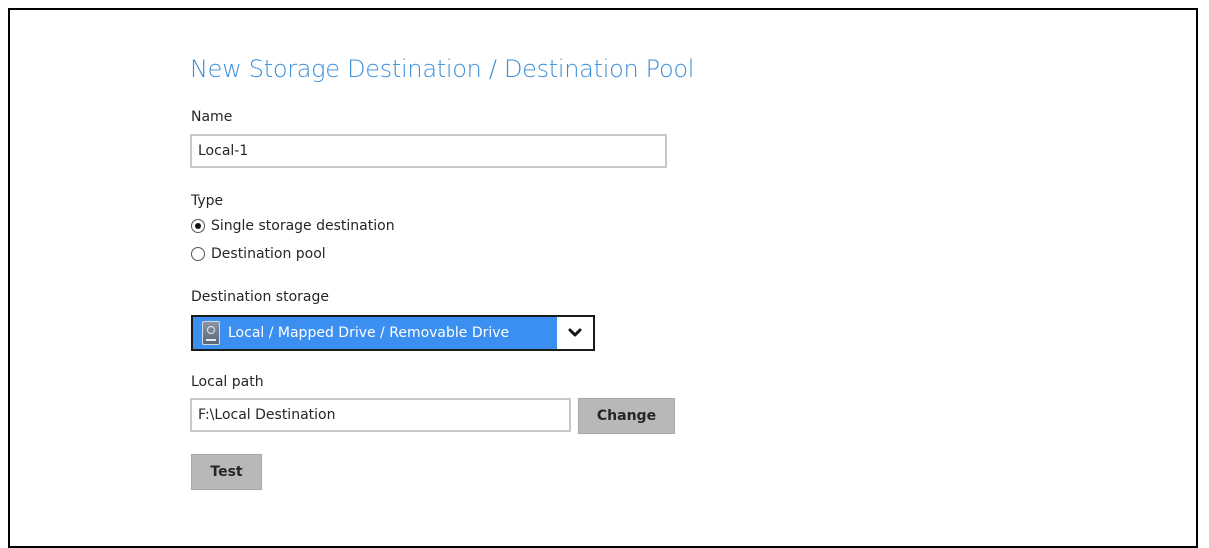 This screenshot has width=1209, height=548. I want to click on radio-destination-pool: Destination pool, so click(258, 254).